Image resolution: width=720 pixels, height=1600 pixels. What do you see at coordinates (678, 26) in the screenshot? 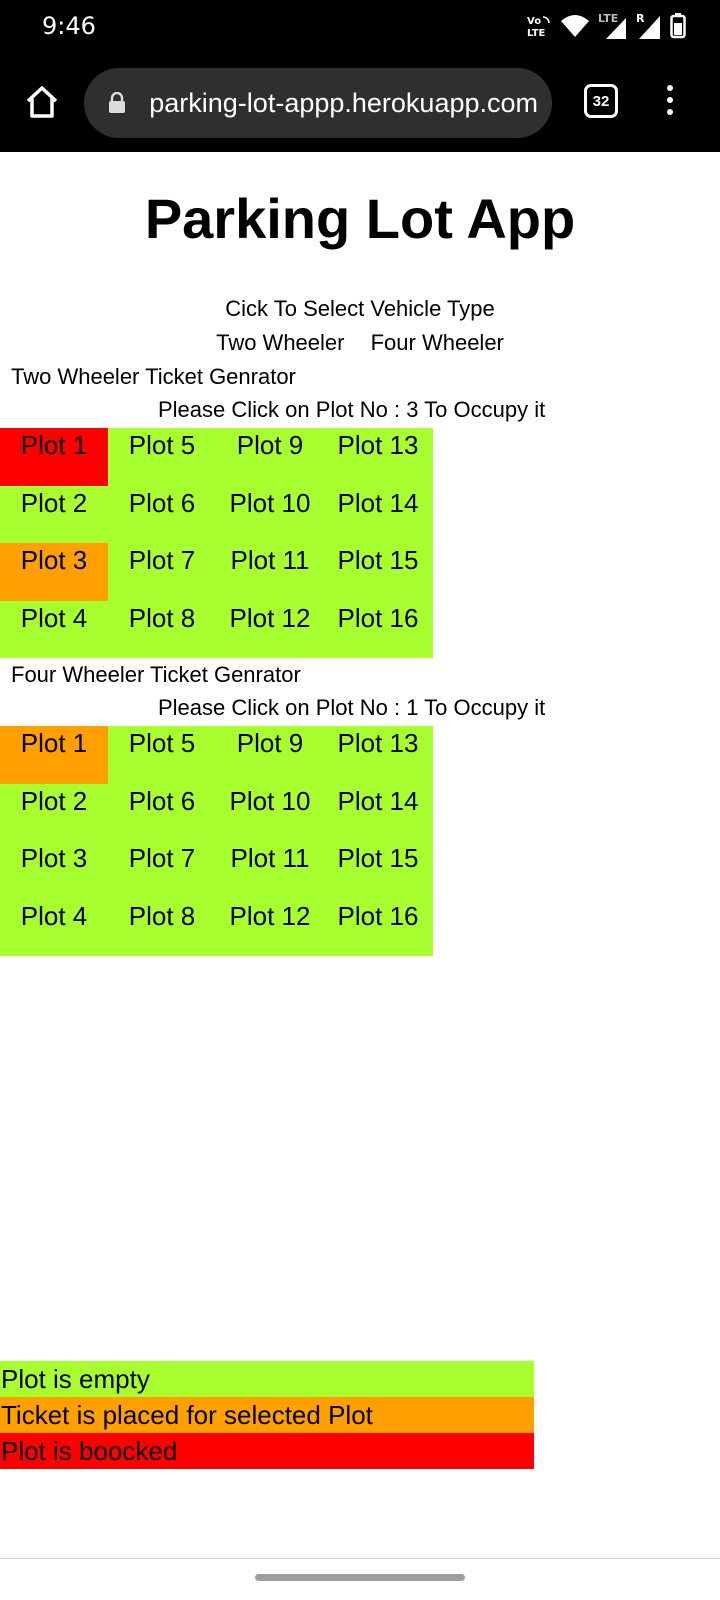
I see `battery-icon` at bounding box center [678, 26].